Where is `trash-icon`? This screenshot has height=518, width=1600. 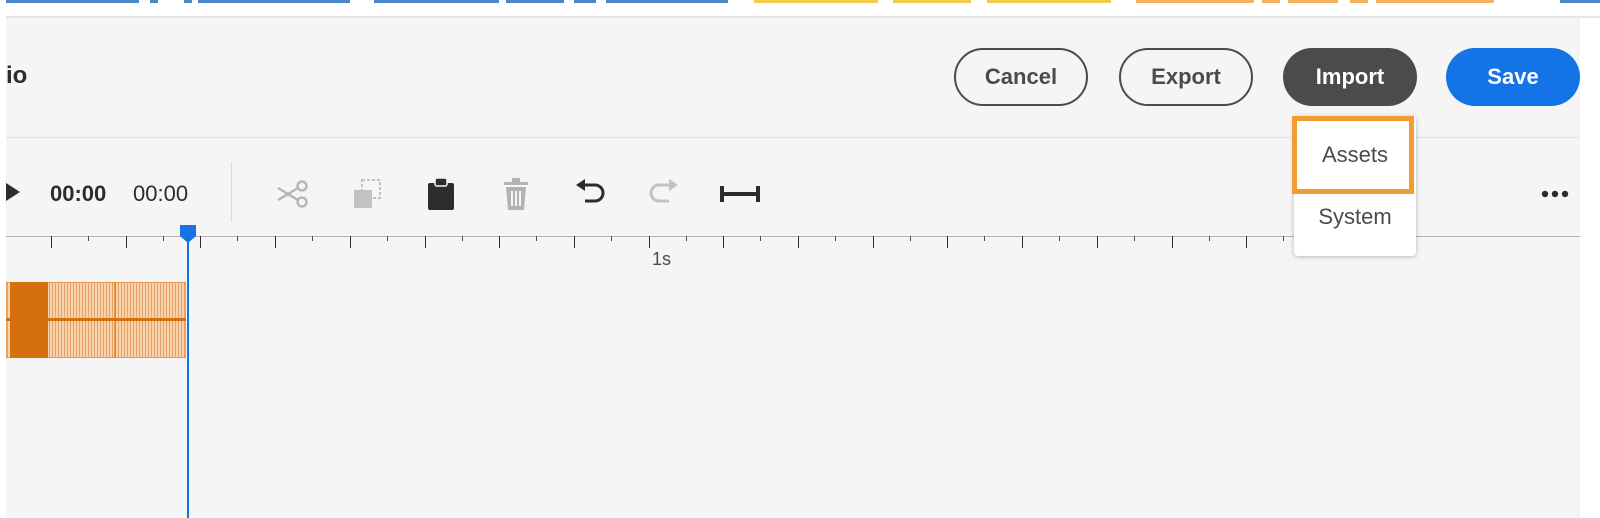 trash-icon is located at coordinates (516, 194).